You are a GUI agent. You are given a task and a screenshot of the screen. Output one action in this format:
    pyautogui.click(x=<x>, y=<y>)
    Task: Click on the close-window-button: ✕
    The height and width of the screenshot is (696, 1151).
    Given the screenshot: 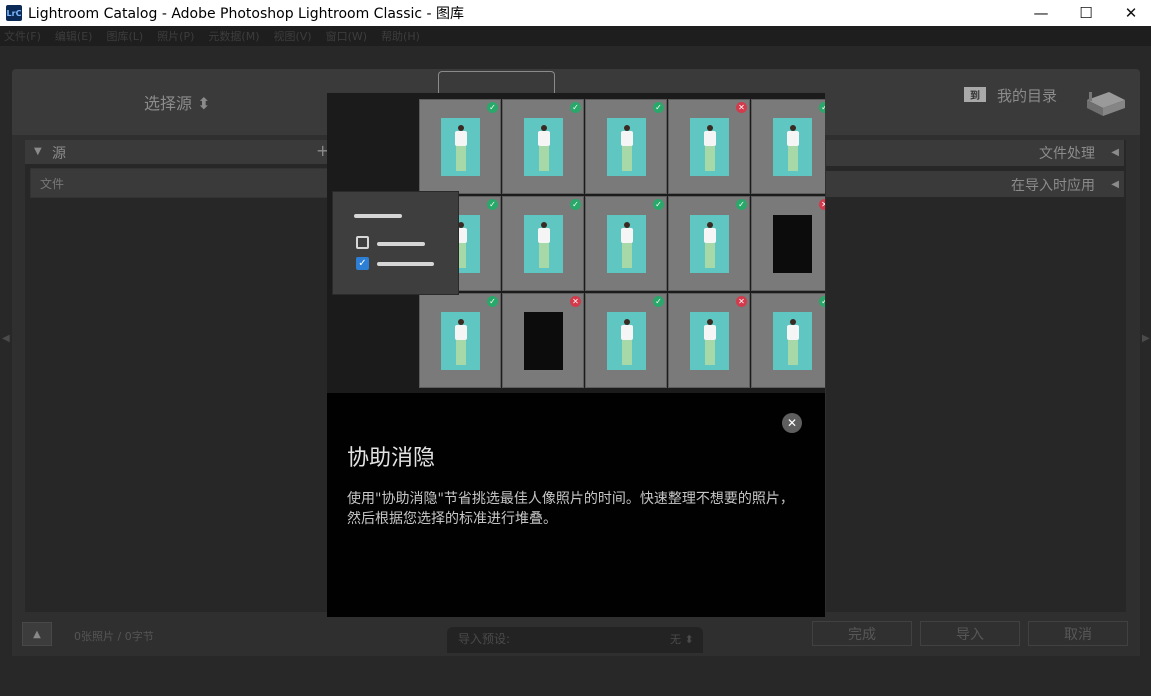 What is the action you would take?
    pyautogui.click(x=1129, y=13)
    